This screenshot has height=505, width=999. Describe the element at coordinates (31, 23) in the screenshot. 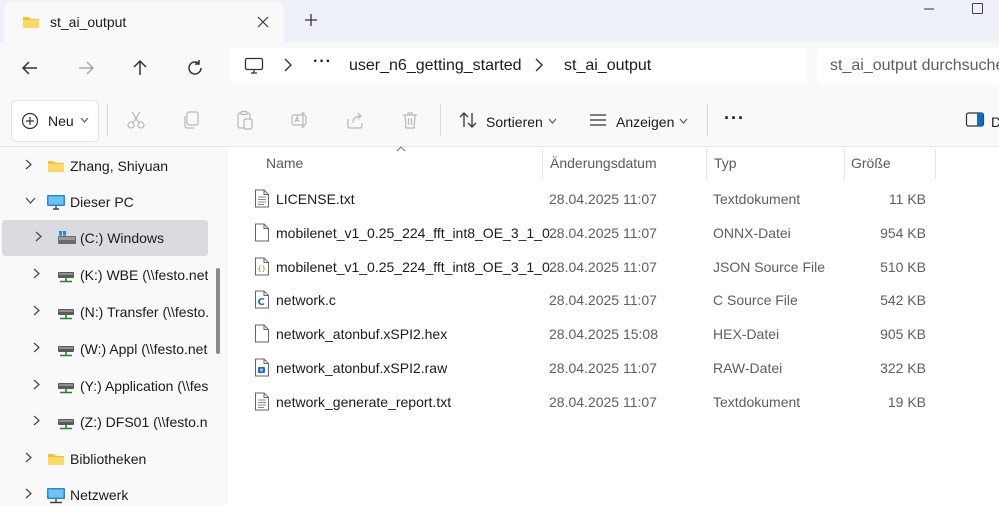

I see `folder-icon` at that location.